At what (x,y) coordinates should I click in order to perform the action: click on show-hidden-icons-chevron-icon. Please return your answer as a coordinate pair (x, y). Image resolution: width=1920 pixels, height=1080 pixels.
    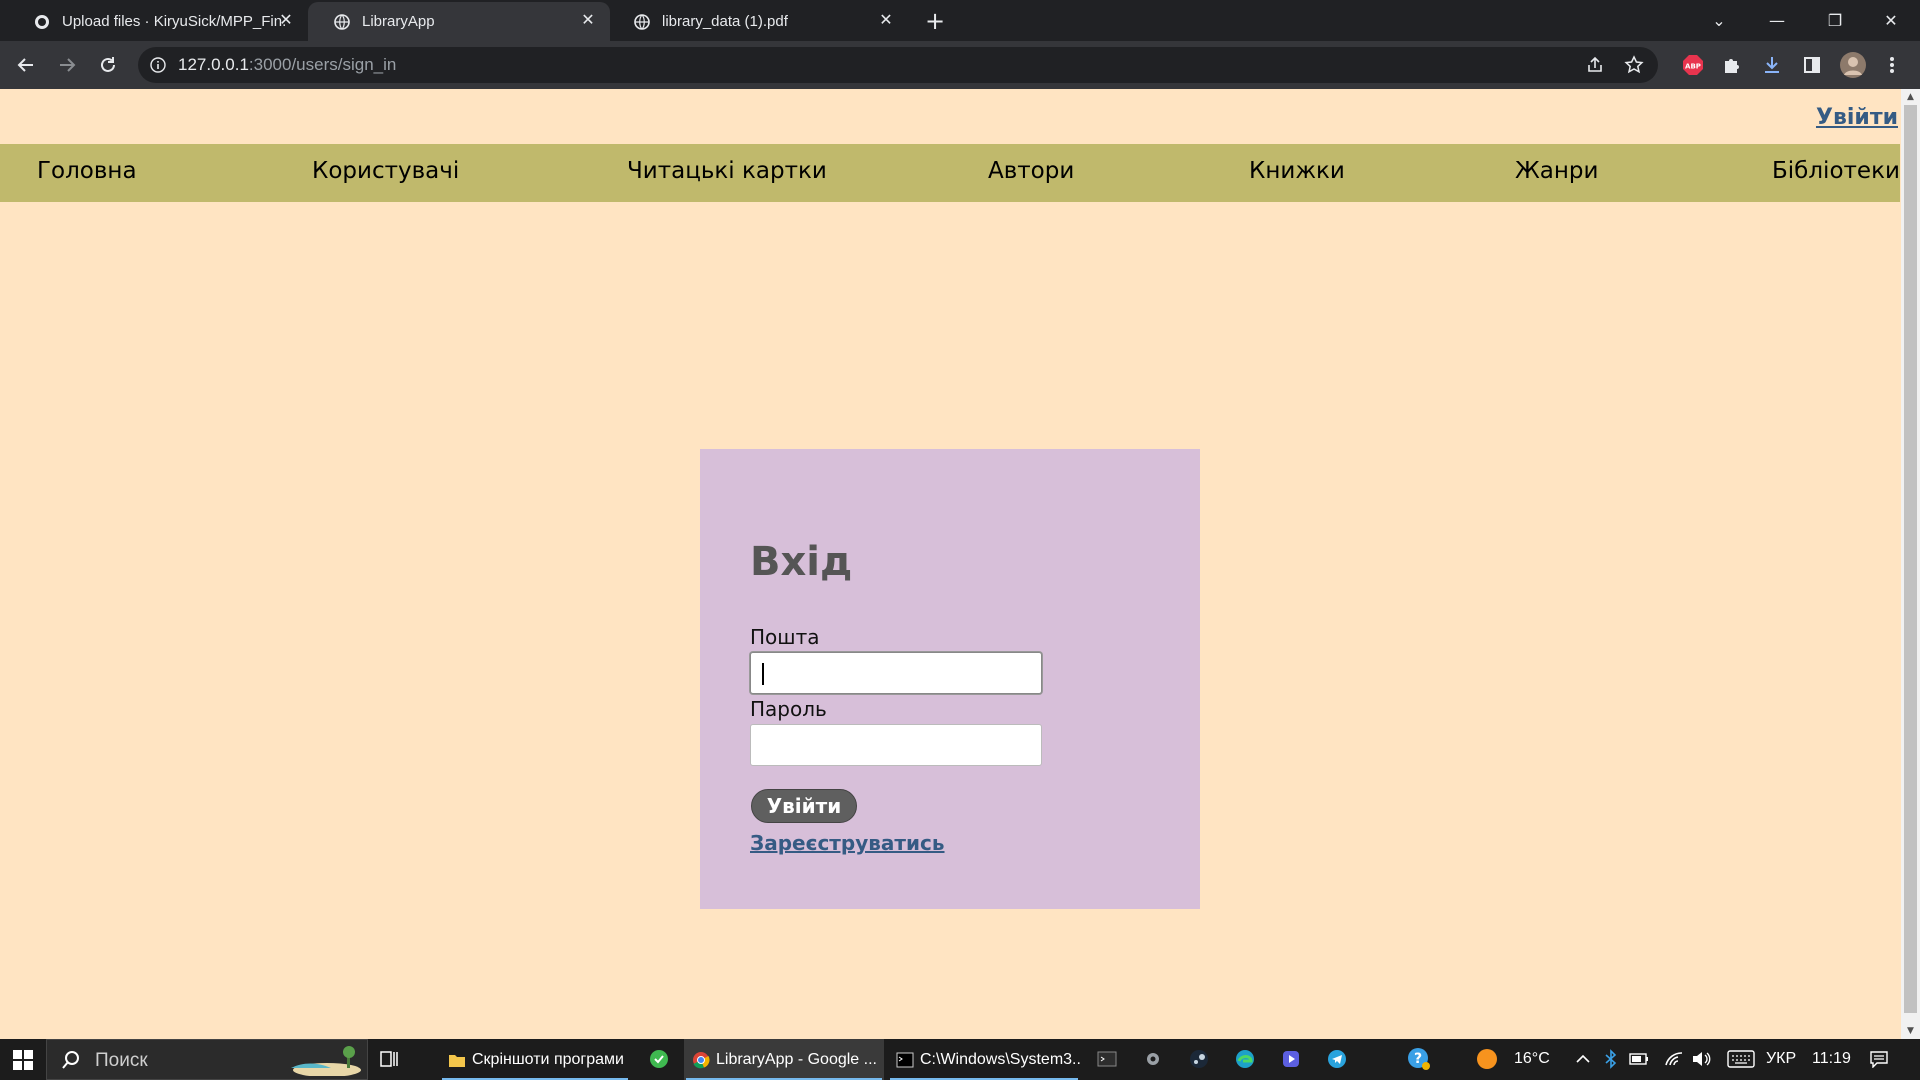
    Looking at the image, I should click on (1583, 1059).